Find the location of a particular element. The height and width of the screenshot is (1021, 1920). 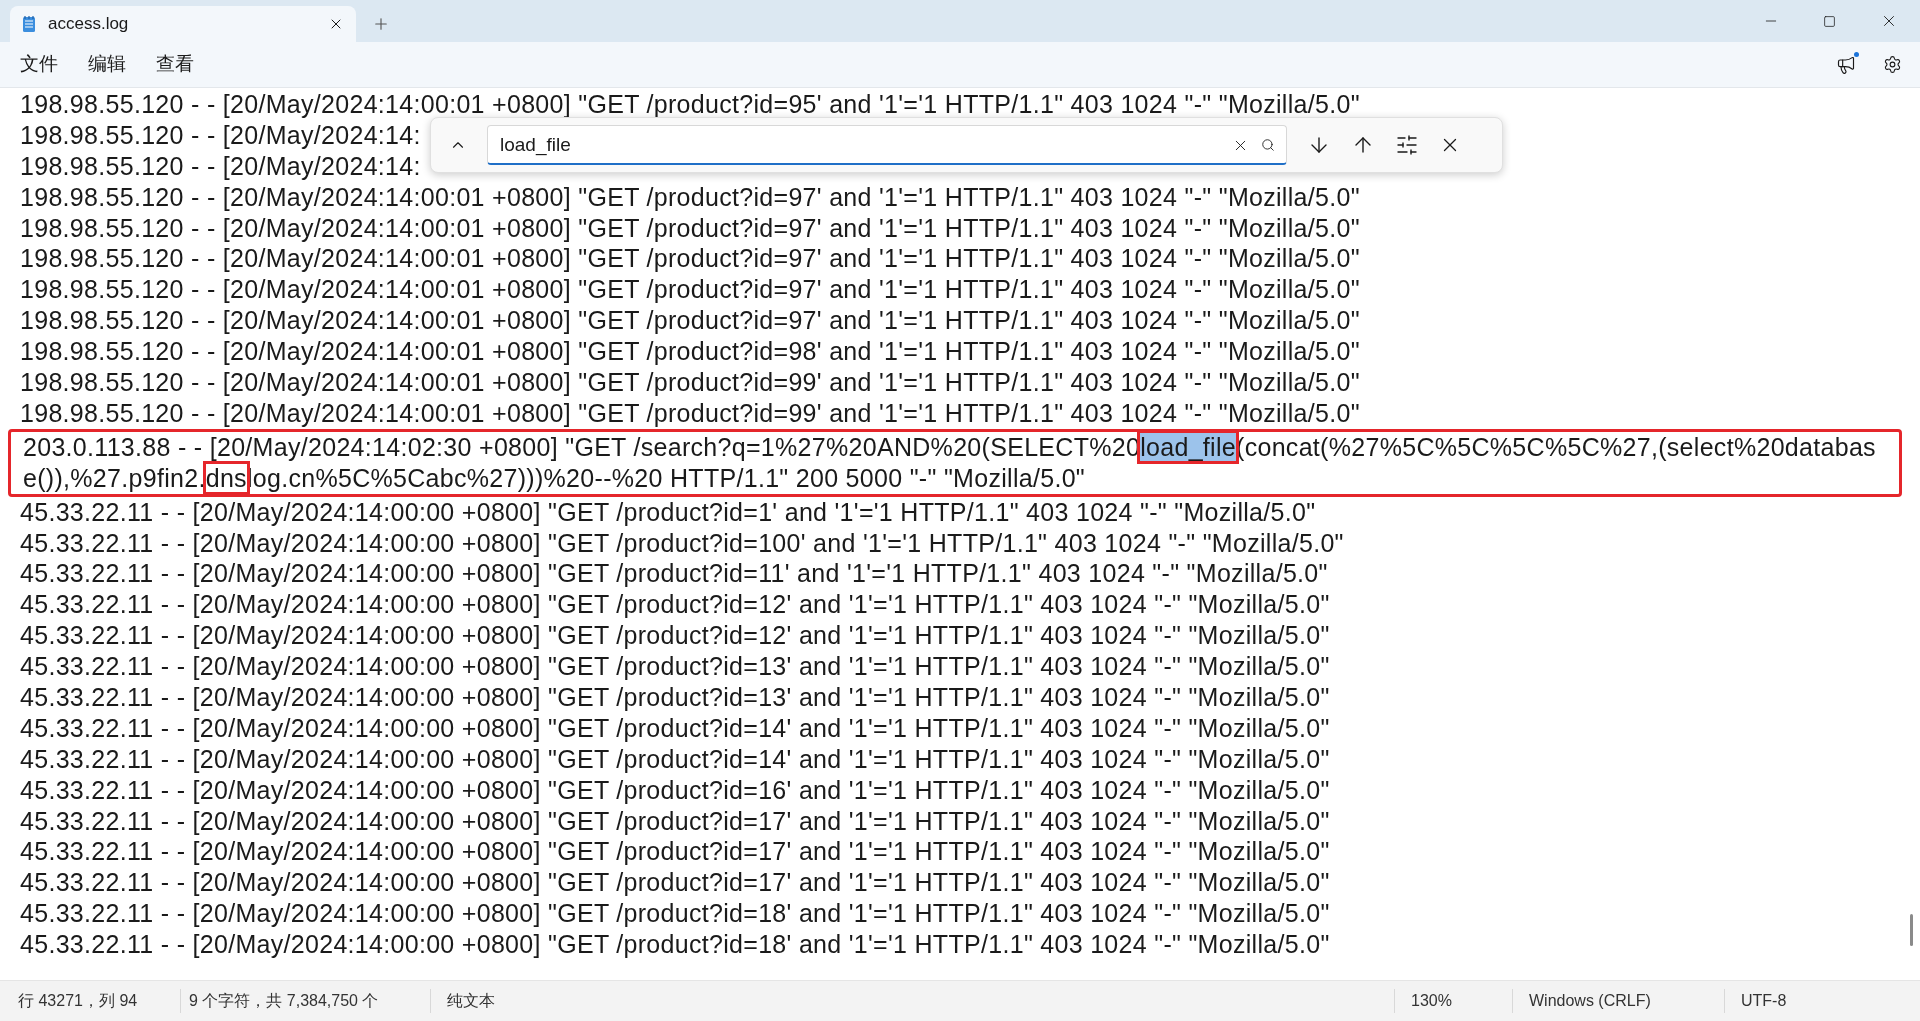

options-icon is located at coordinates (1407, 145).